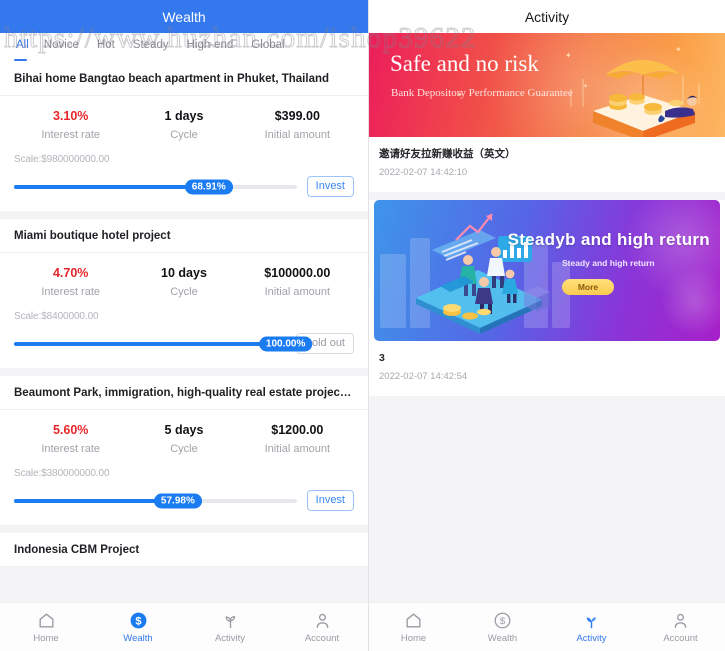 The width and height of the screenshot is (725, 651). Describe the element at coordinates (547, 164) in the screenshot. I see `activity-meta: 邀请好友拉新赚收益（英文） 2022-02-07 14:42:10` at that location.